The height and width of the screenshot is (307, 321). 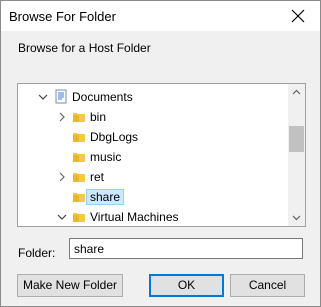 I want to click on prompt-text: Browse for a Host Folder, so click(x=84, y=48).